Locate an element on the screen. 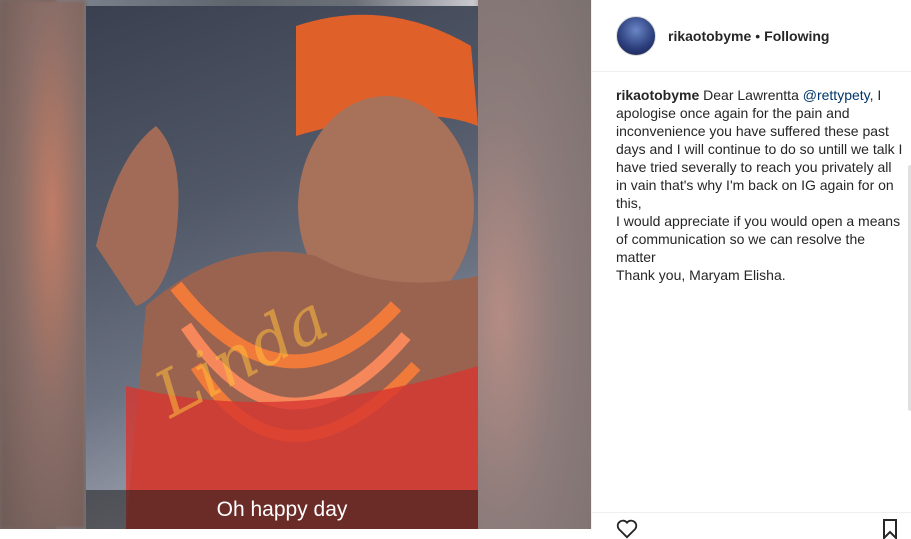 Image resolution: width=911 pixels, height=539 pixels. avatar is located at coordinates (636, 35).